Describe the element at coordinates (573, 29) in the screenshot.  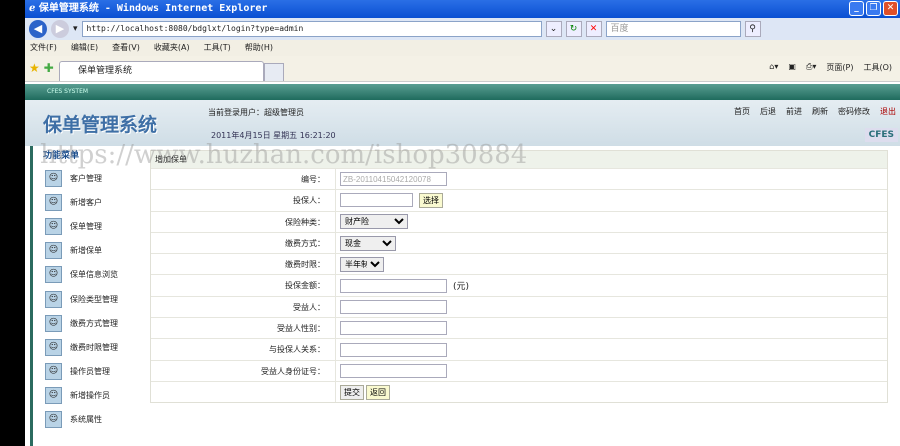
I see `refresh-icon: ↻` at that location.